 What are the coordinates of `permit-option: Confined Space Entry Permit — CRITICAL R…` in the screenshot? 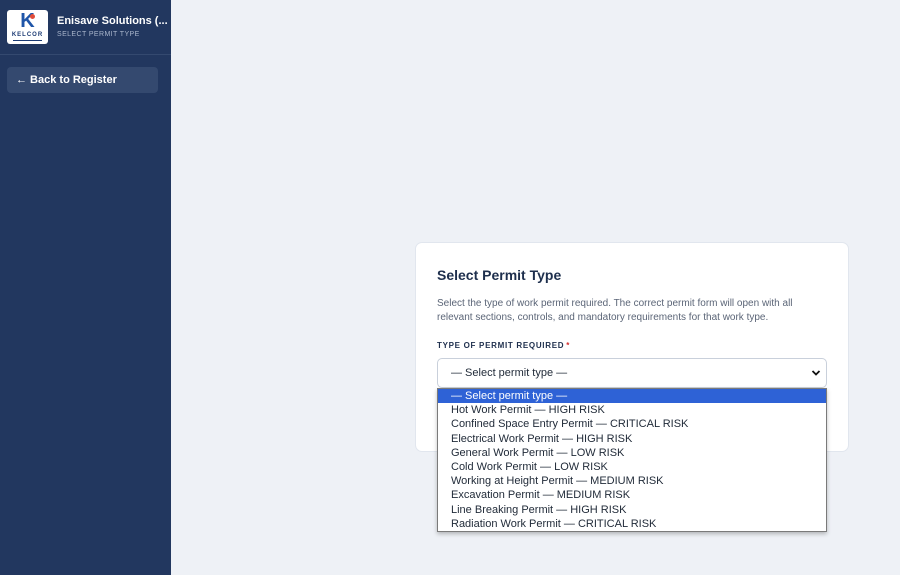 It's located at (632, 424).